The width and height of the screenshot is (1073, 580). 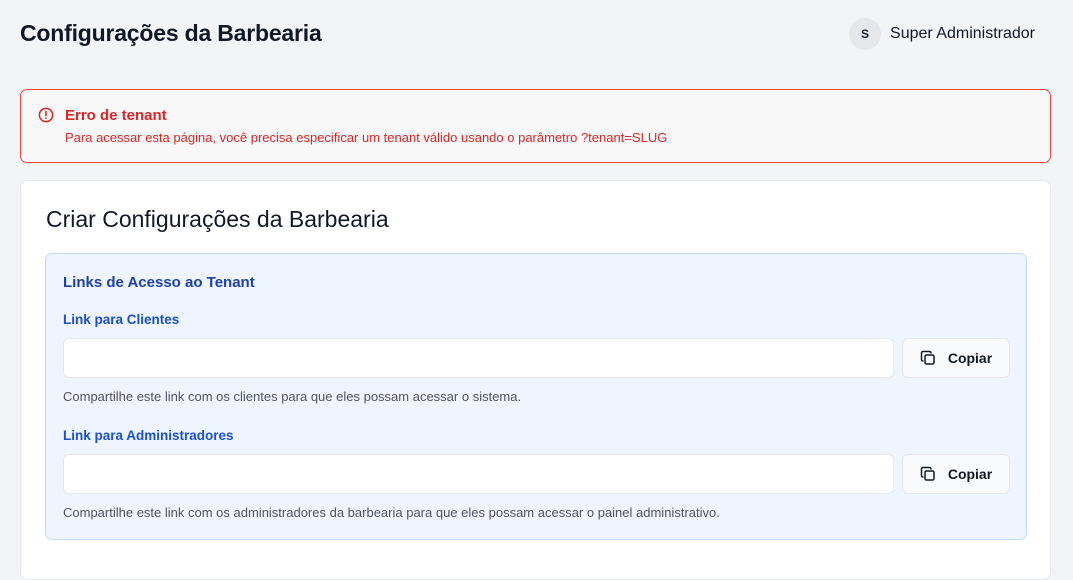 I want to click on page-title: Configurações da Barbearia, so click(x=171, y=33).